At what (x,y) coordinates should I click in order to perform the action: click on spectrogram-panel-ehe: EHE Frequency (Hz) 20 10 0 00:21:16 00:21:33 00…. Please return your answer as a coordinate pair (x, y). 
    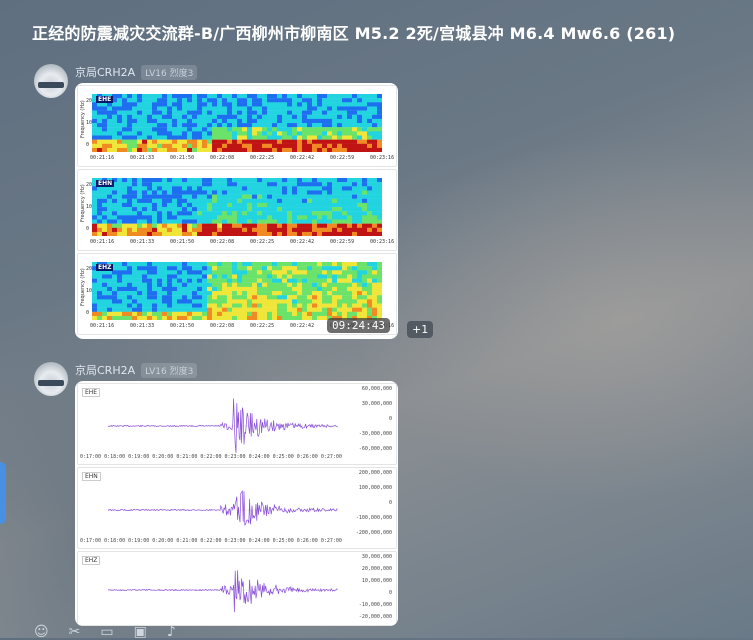
    Looking at the image, I should click on (237, 126).